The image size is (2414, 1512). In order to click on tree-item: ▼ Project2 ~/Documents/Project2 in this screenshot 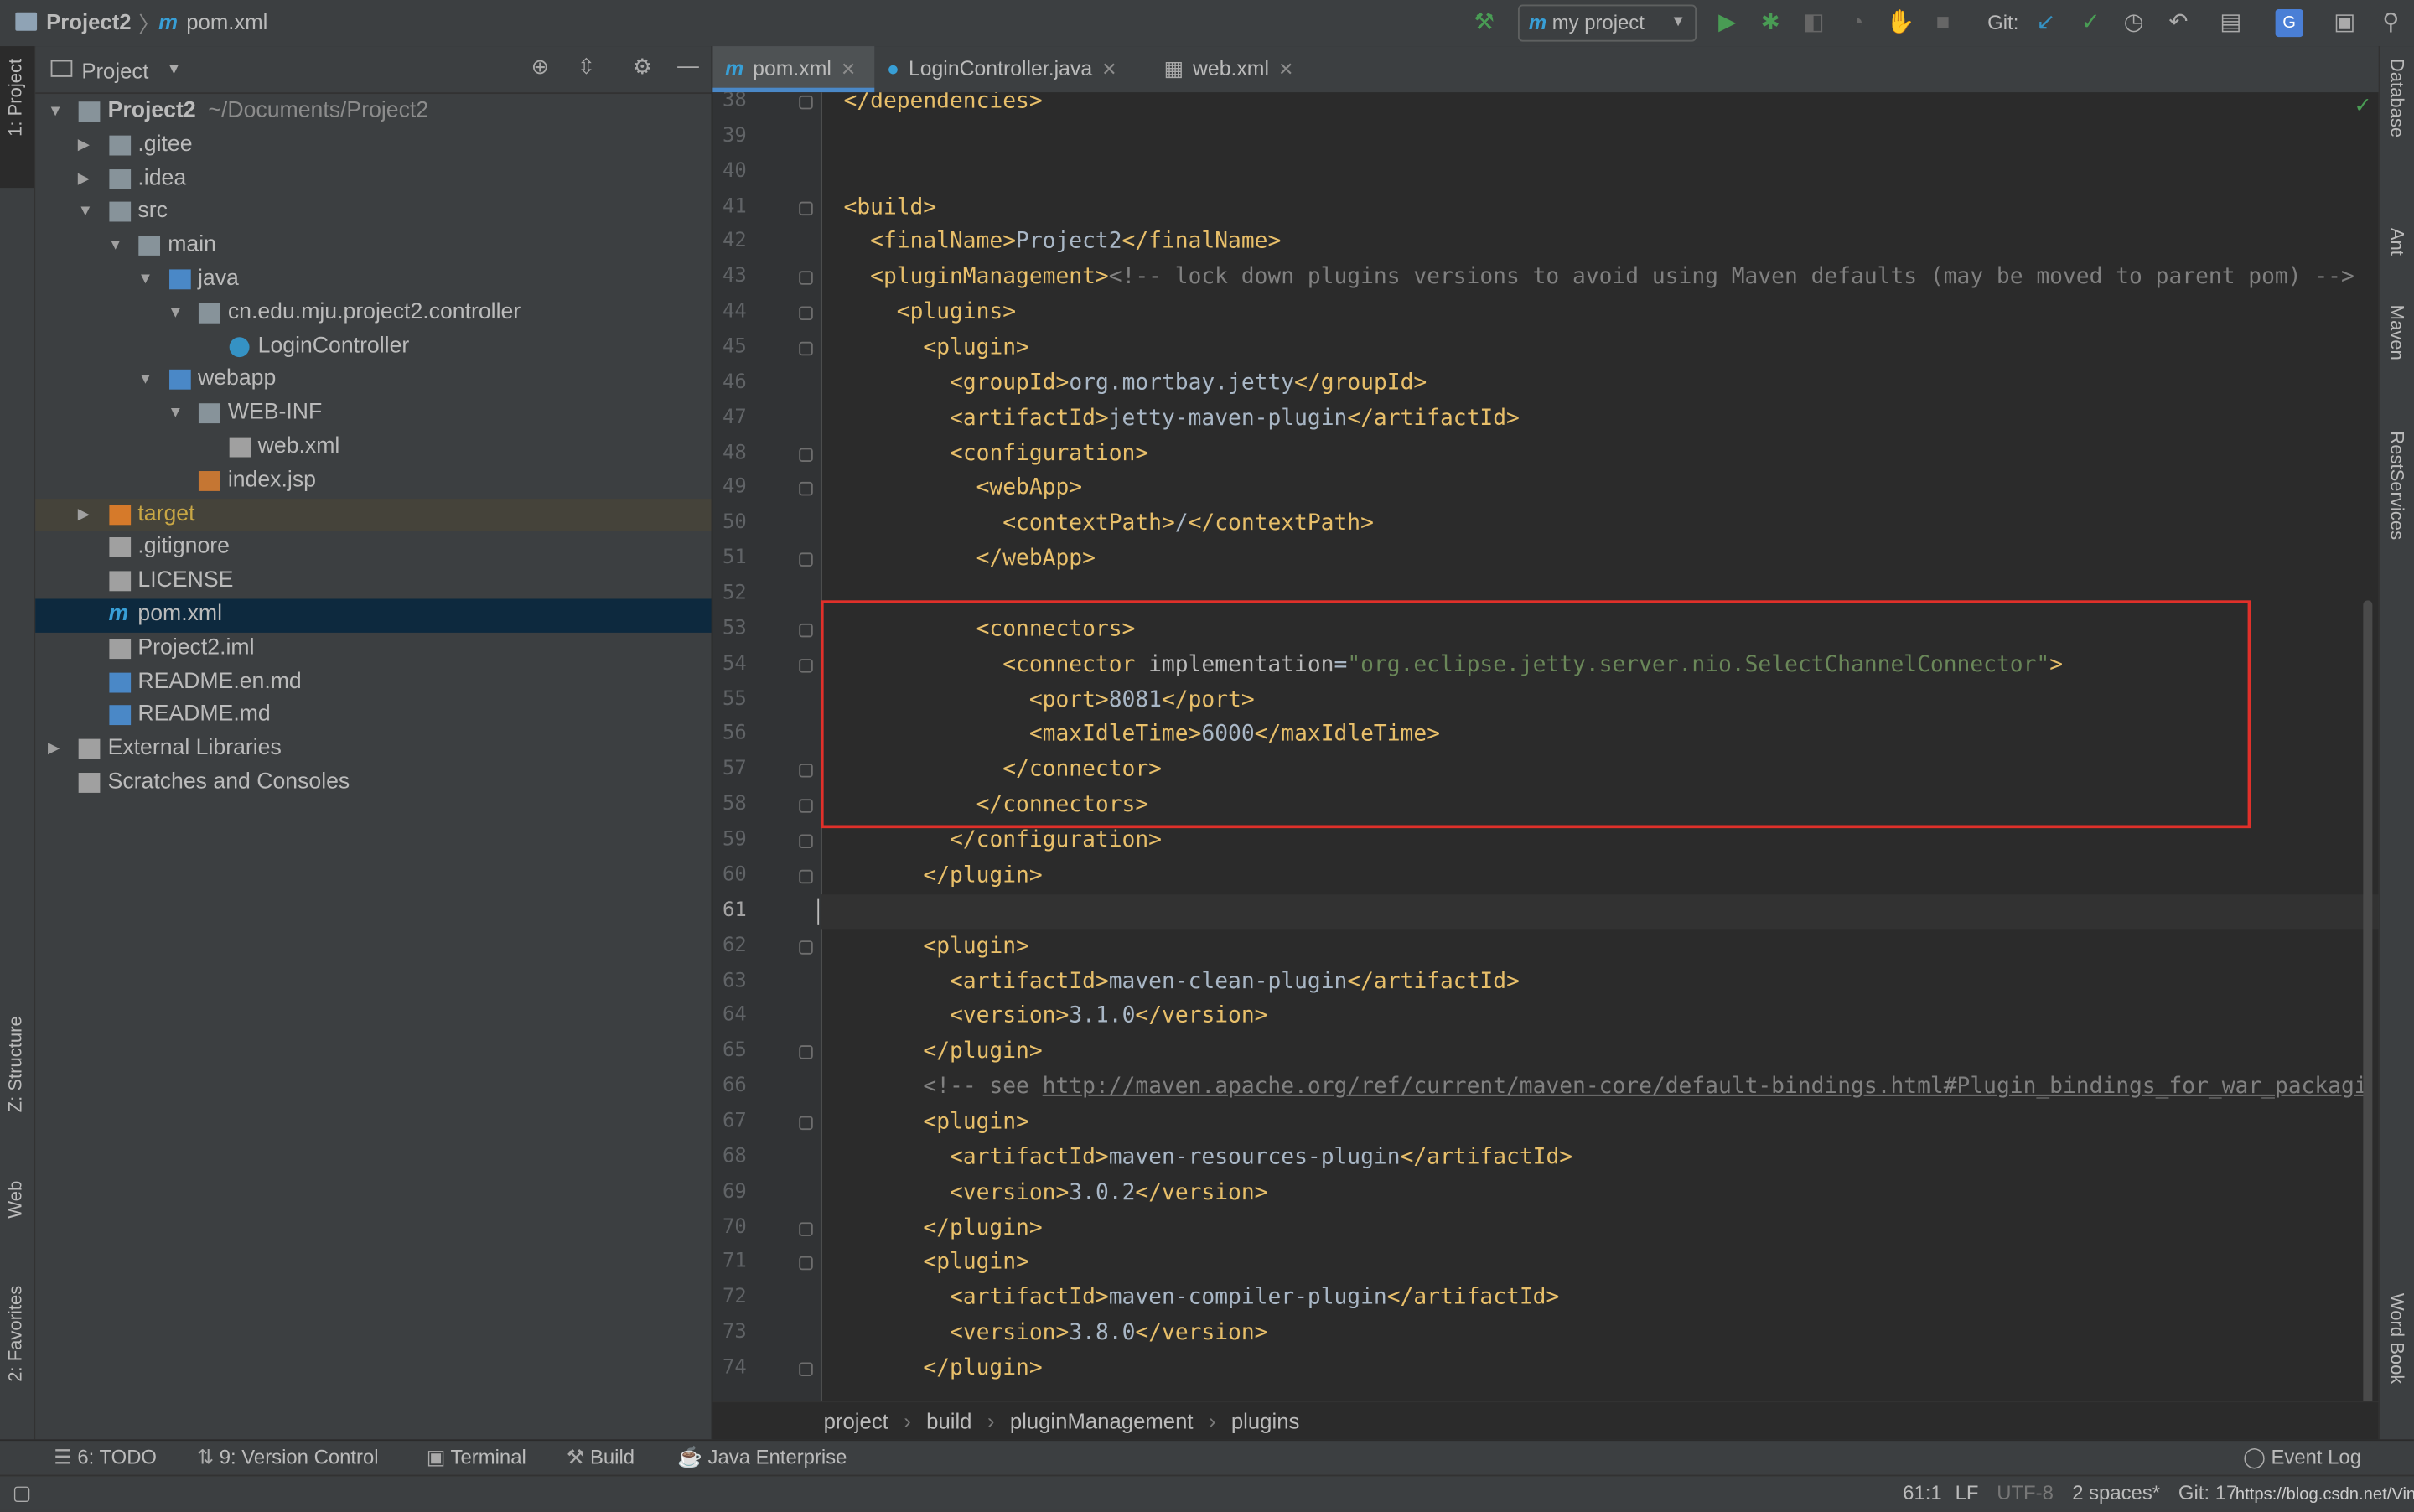, I will do `click(373, 112)`.